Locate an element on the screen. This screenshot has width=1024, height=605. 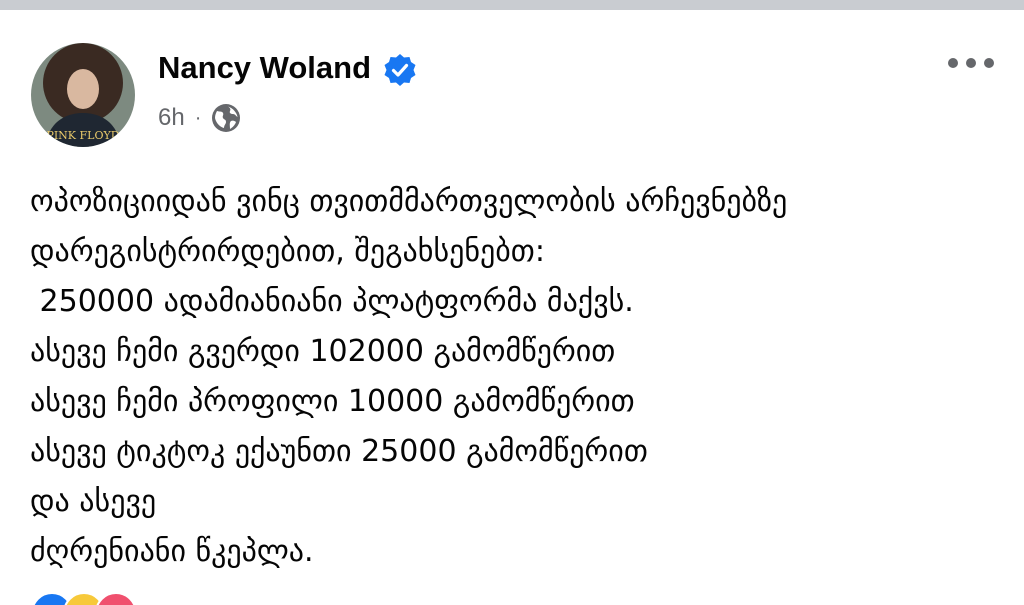
more-options-icon is located at coordinates (971, 63).